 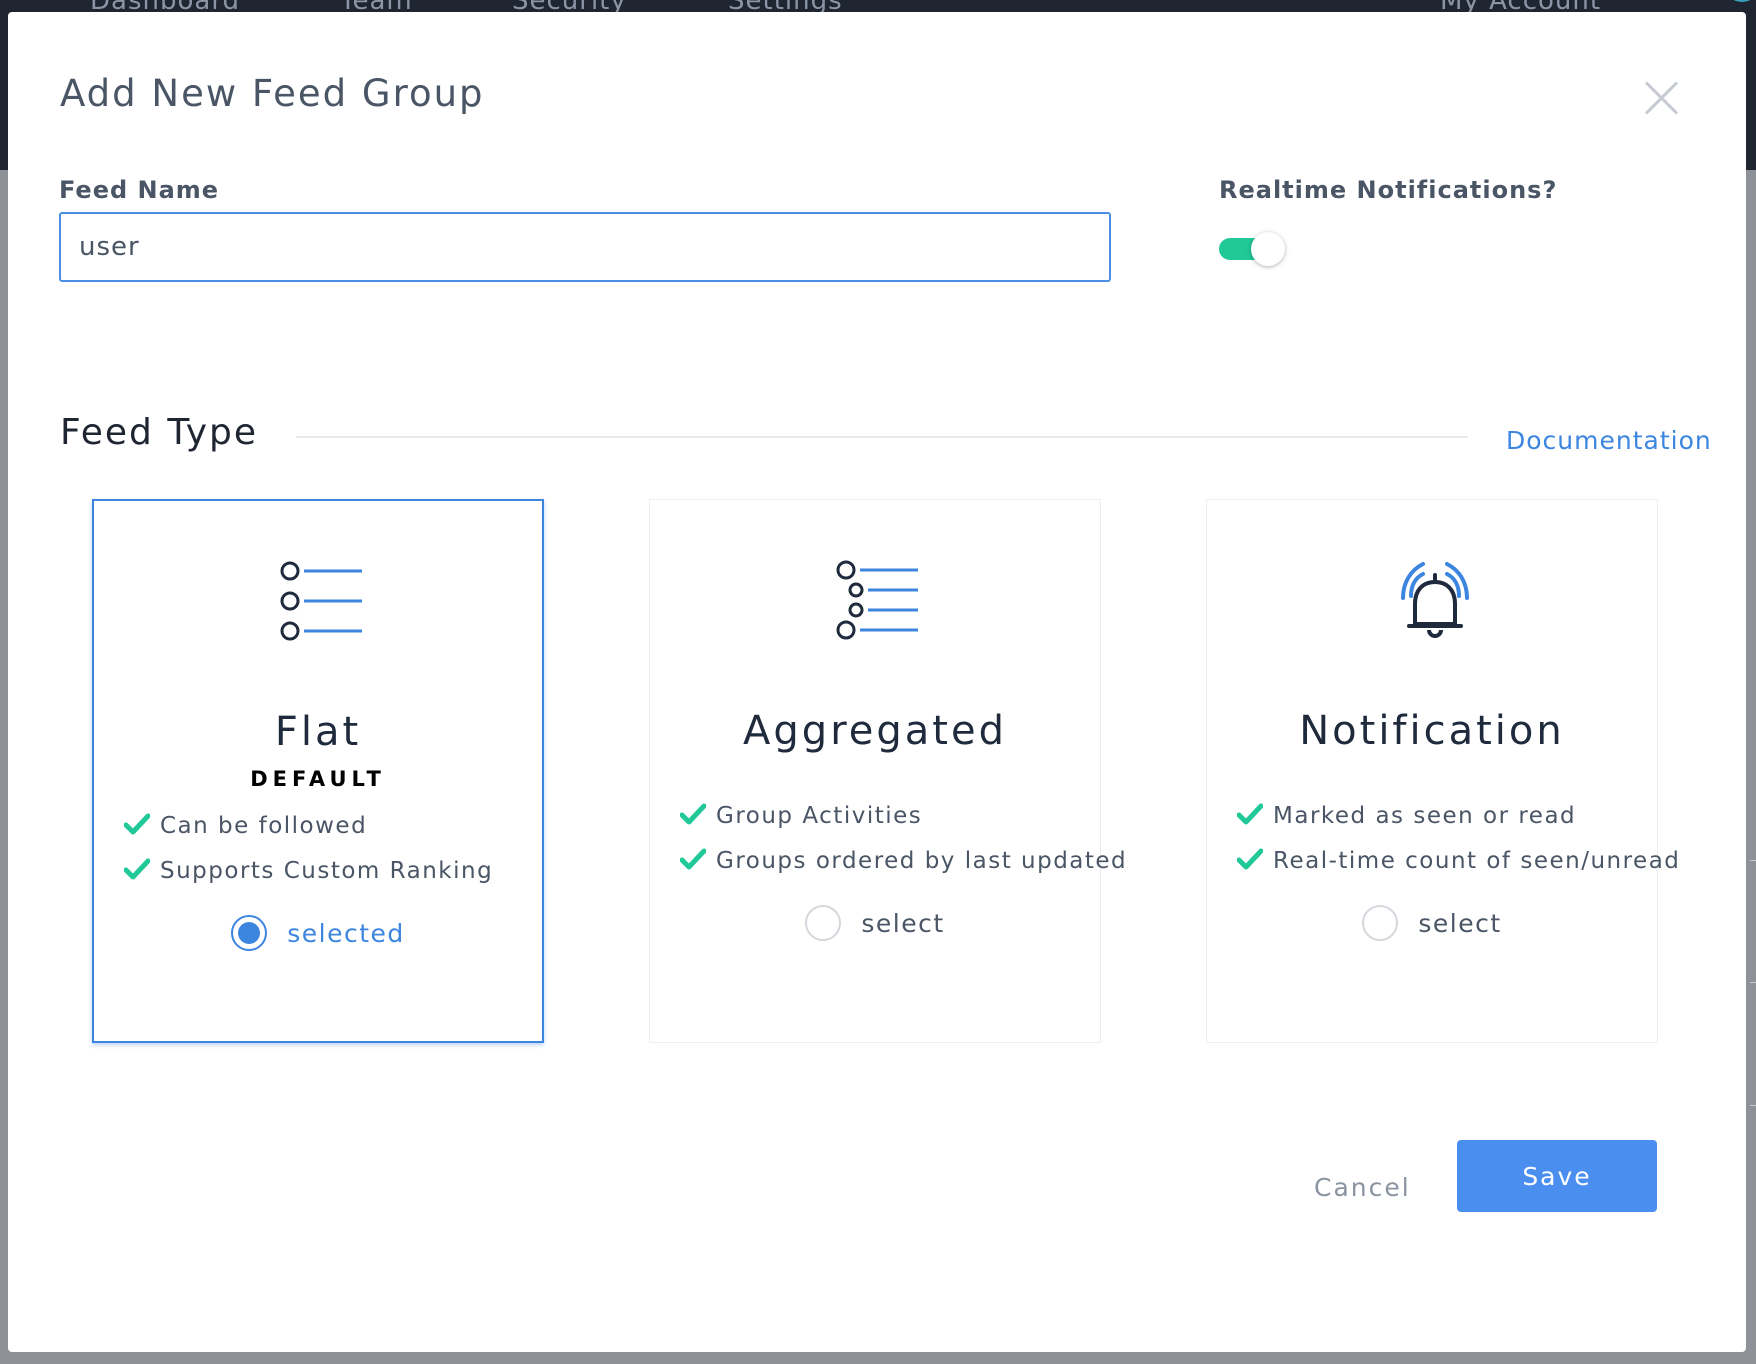 What do you see at coordinates (264, 826) in the screenshot?
I see `feature-label: Can be followed` at bounding box center [264, 826].